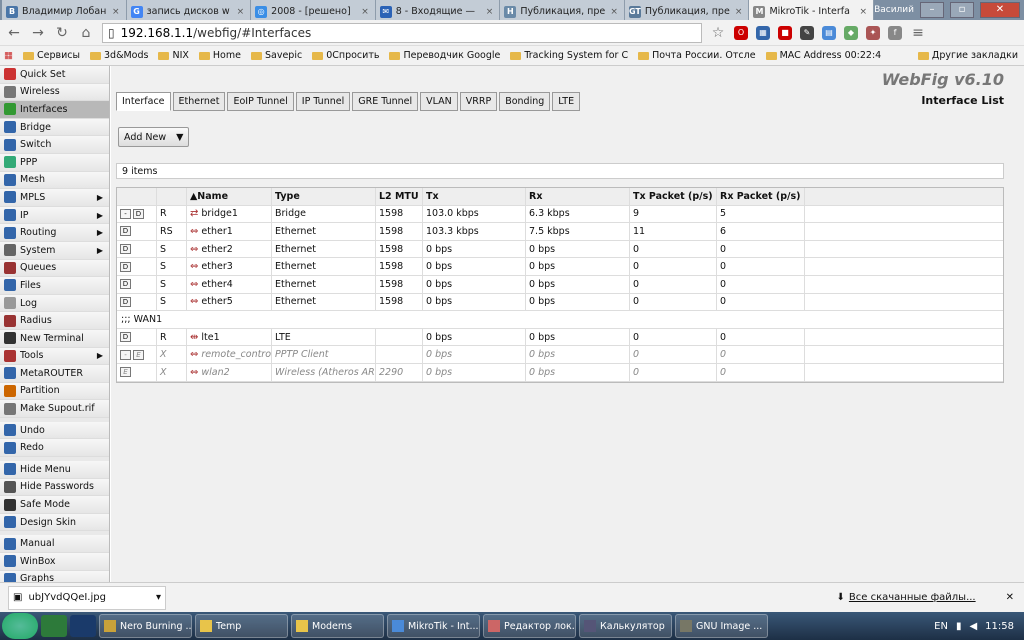  What do you see at coordinates (941, 626) in the screenshot?
I see `language-indicator: EN` at bounding box center [941, 626].